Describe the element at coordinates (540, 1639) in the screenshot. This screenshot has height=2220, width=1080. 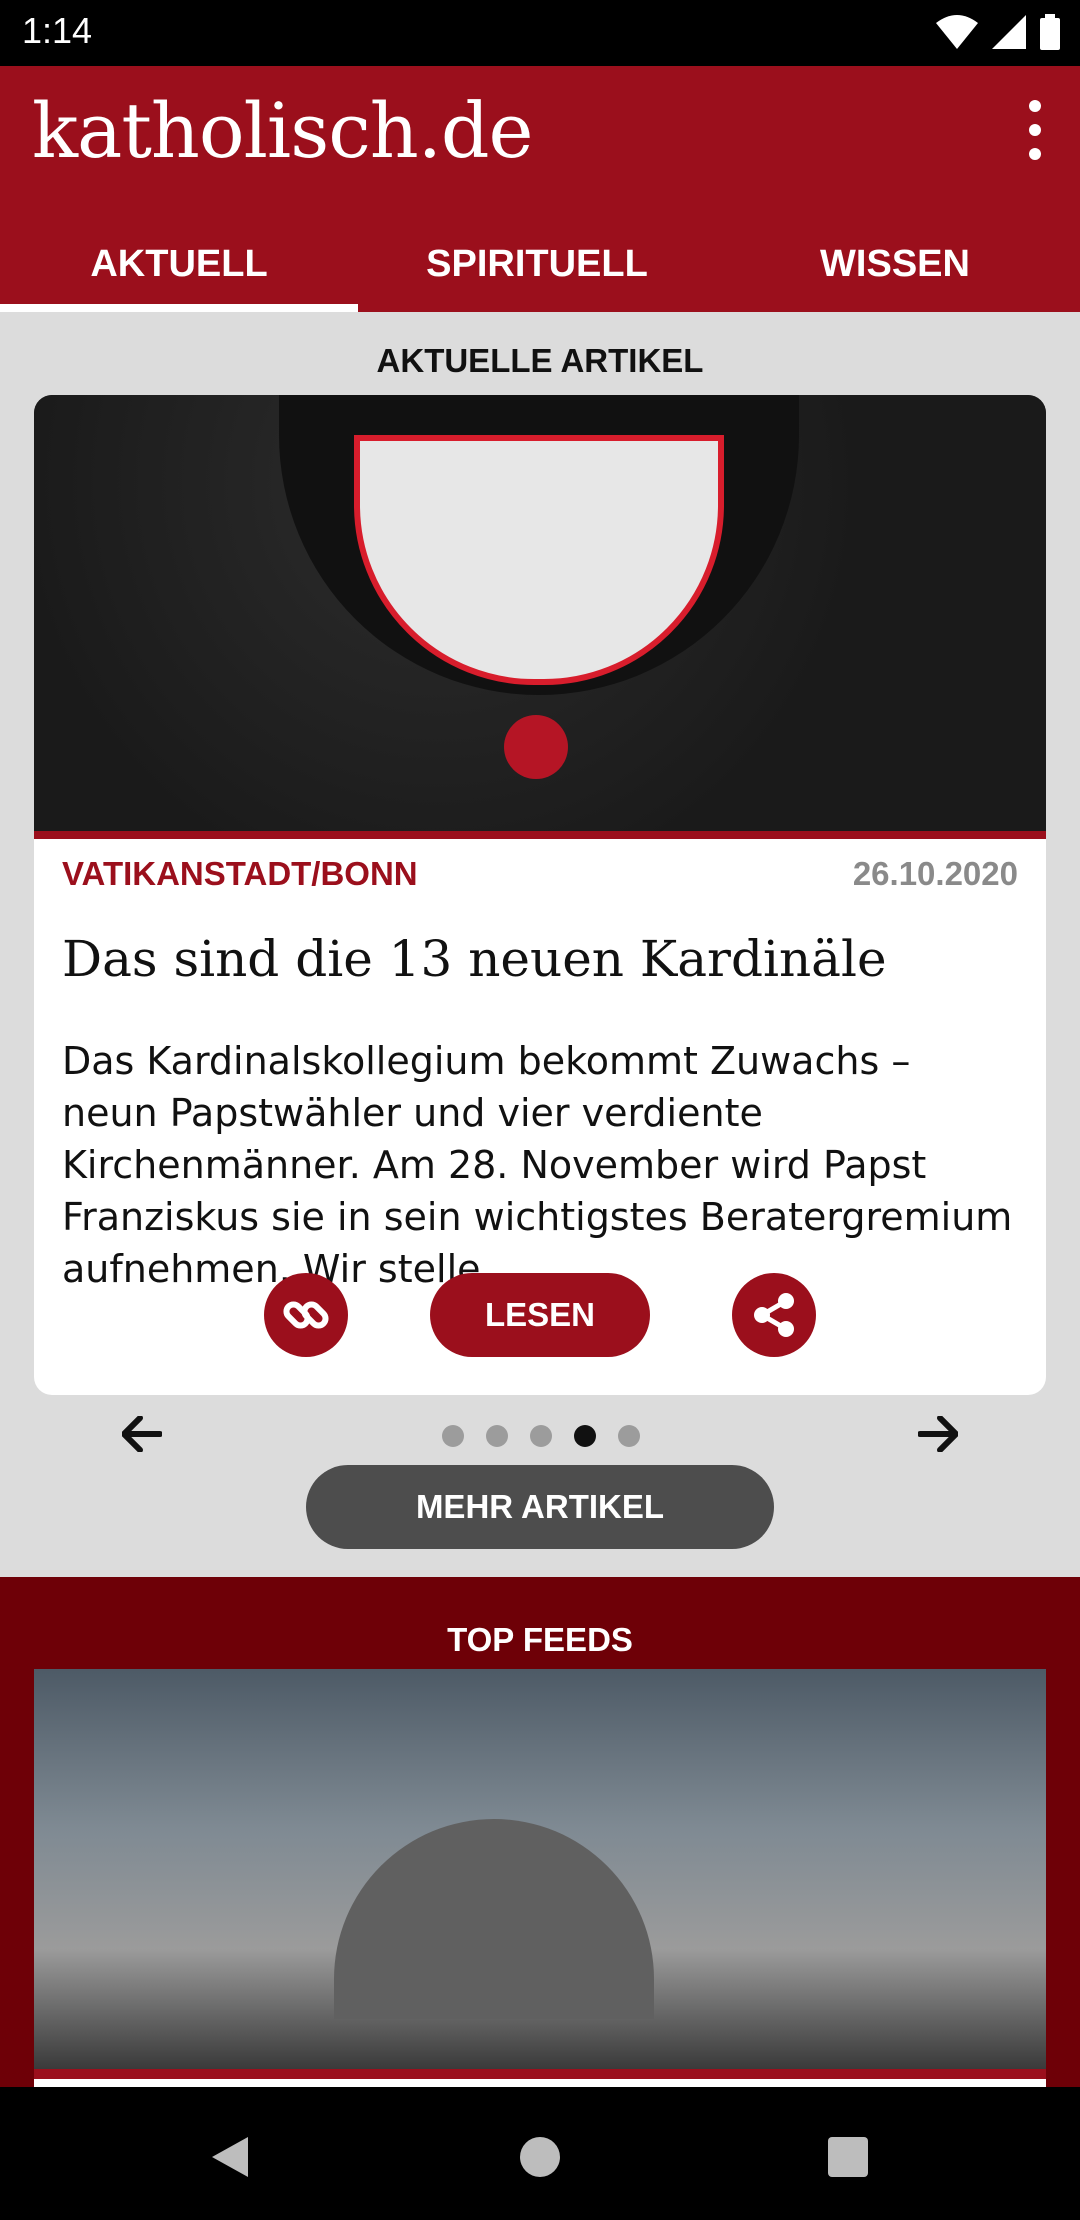
I see `section-title-top-feeds: TOP FEEDS` at that location.